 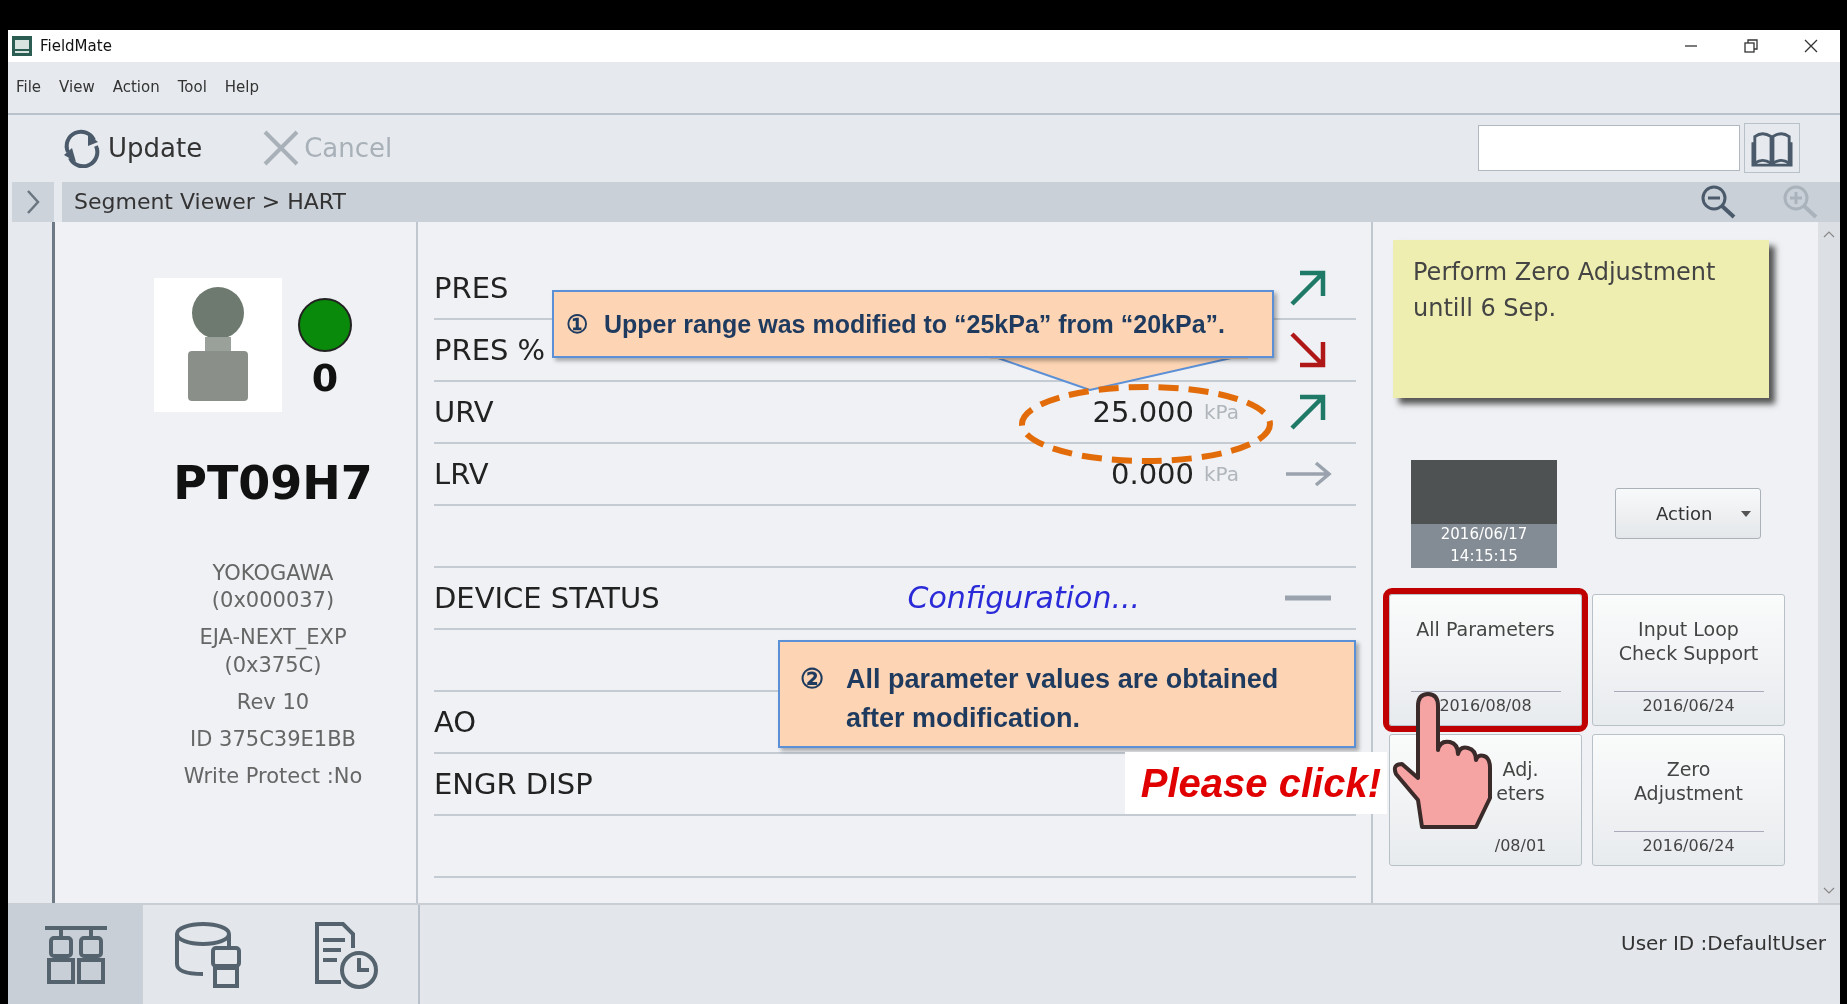 I want to click on click-hint: Please click!, so click(x=1256, y=783).